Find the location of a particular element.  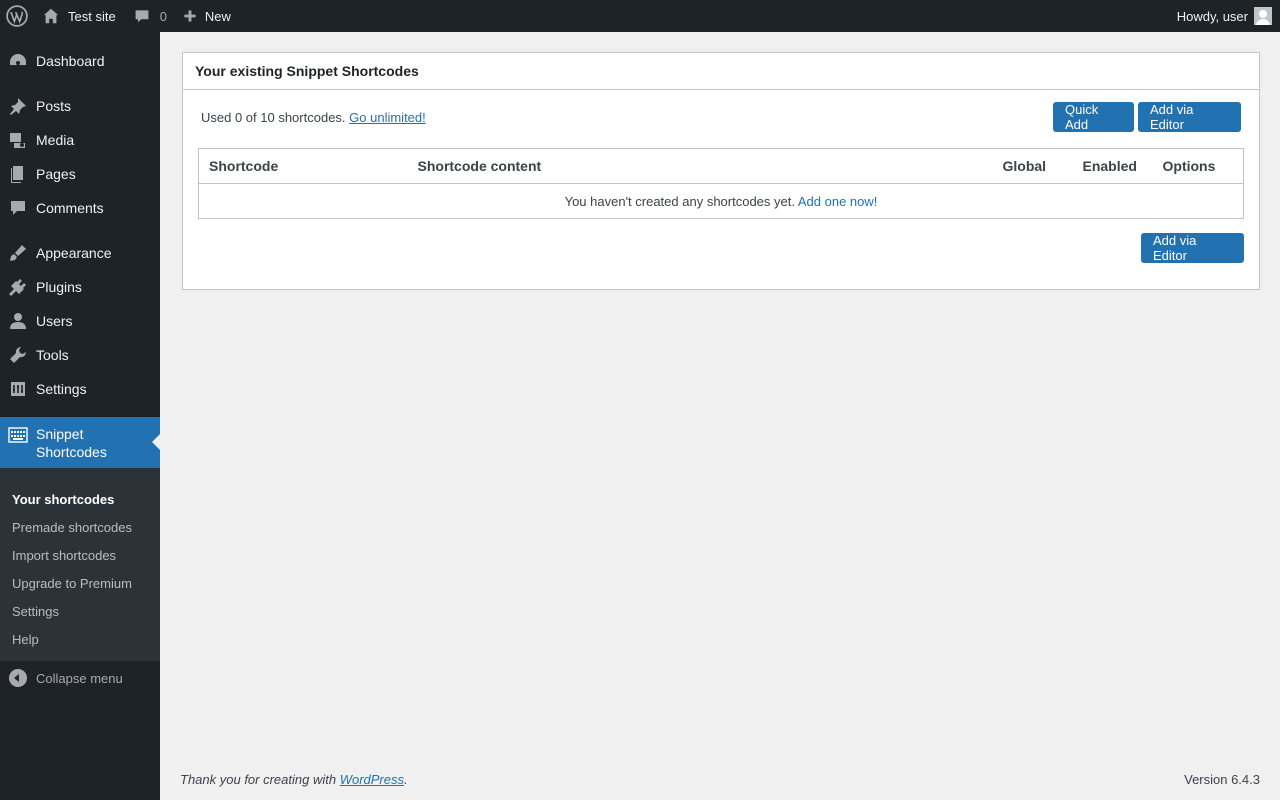

pin-icon is located at coordinates (18, 106).